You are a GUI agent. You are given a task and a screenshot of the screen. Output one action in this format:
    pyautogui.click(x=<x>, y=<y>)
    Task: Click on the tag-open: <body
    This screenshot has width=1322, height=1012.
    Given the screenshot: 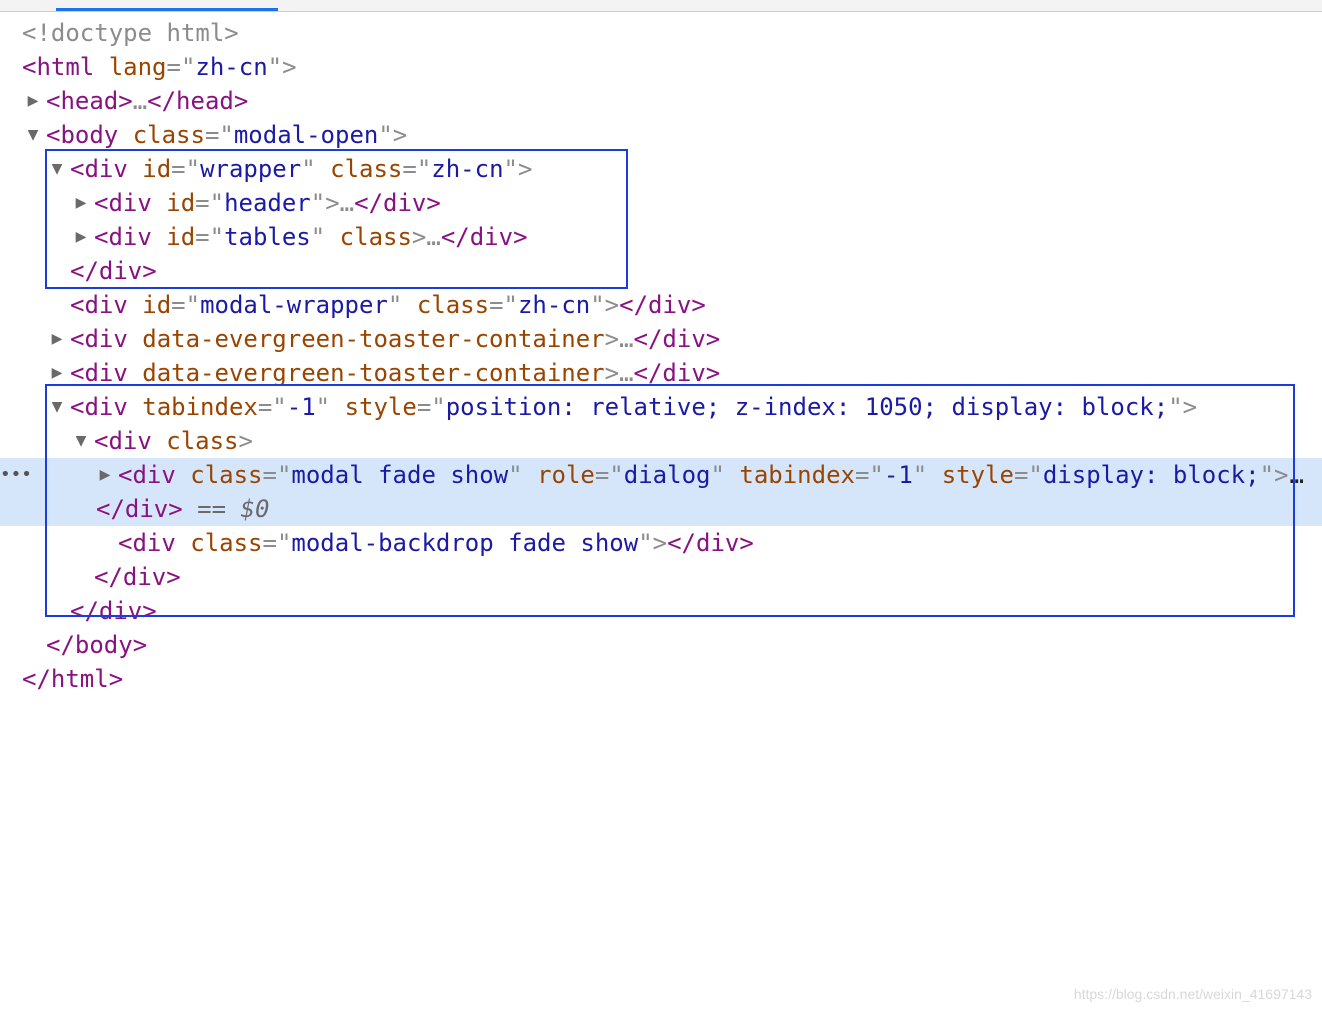 What is the action you would take?
    pyautogui.click(x=82, y=135)
    